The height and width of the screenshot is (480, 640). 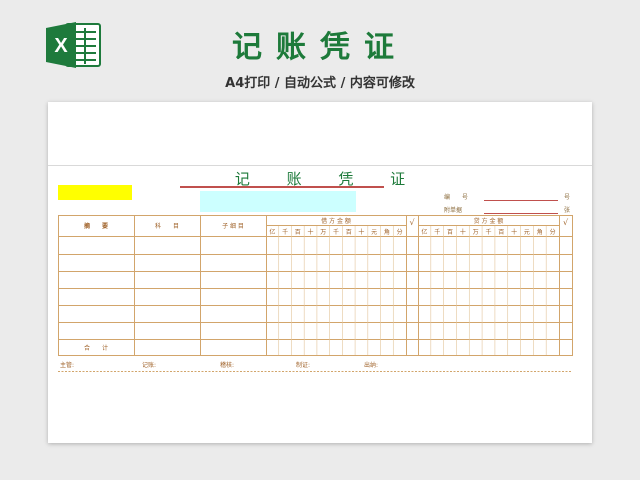 What do you see at coordinates (399, 232) in the screenshot?
I see `debit-digit-header: 分` at bounding box center [399, 232].